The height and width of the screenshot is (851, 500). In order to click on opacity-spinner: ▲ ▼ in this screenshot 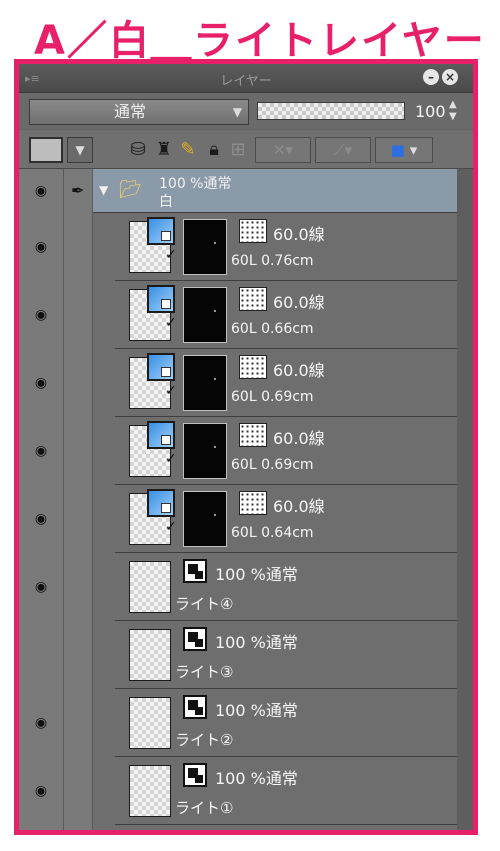, I will do `click(456, 112)`.